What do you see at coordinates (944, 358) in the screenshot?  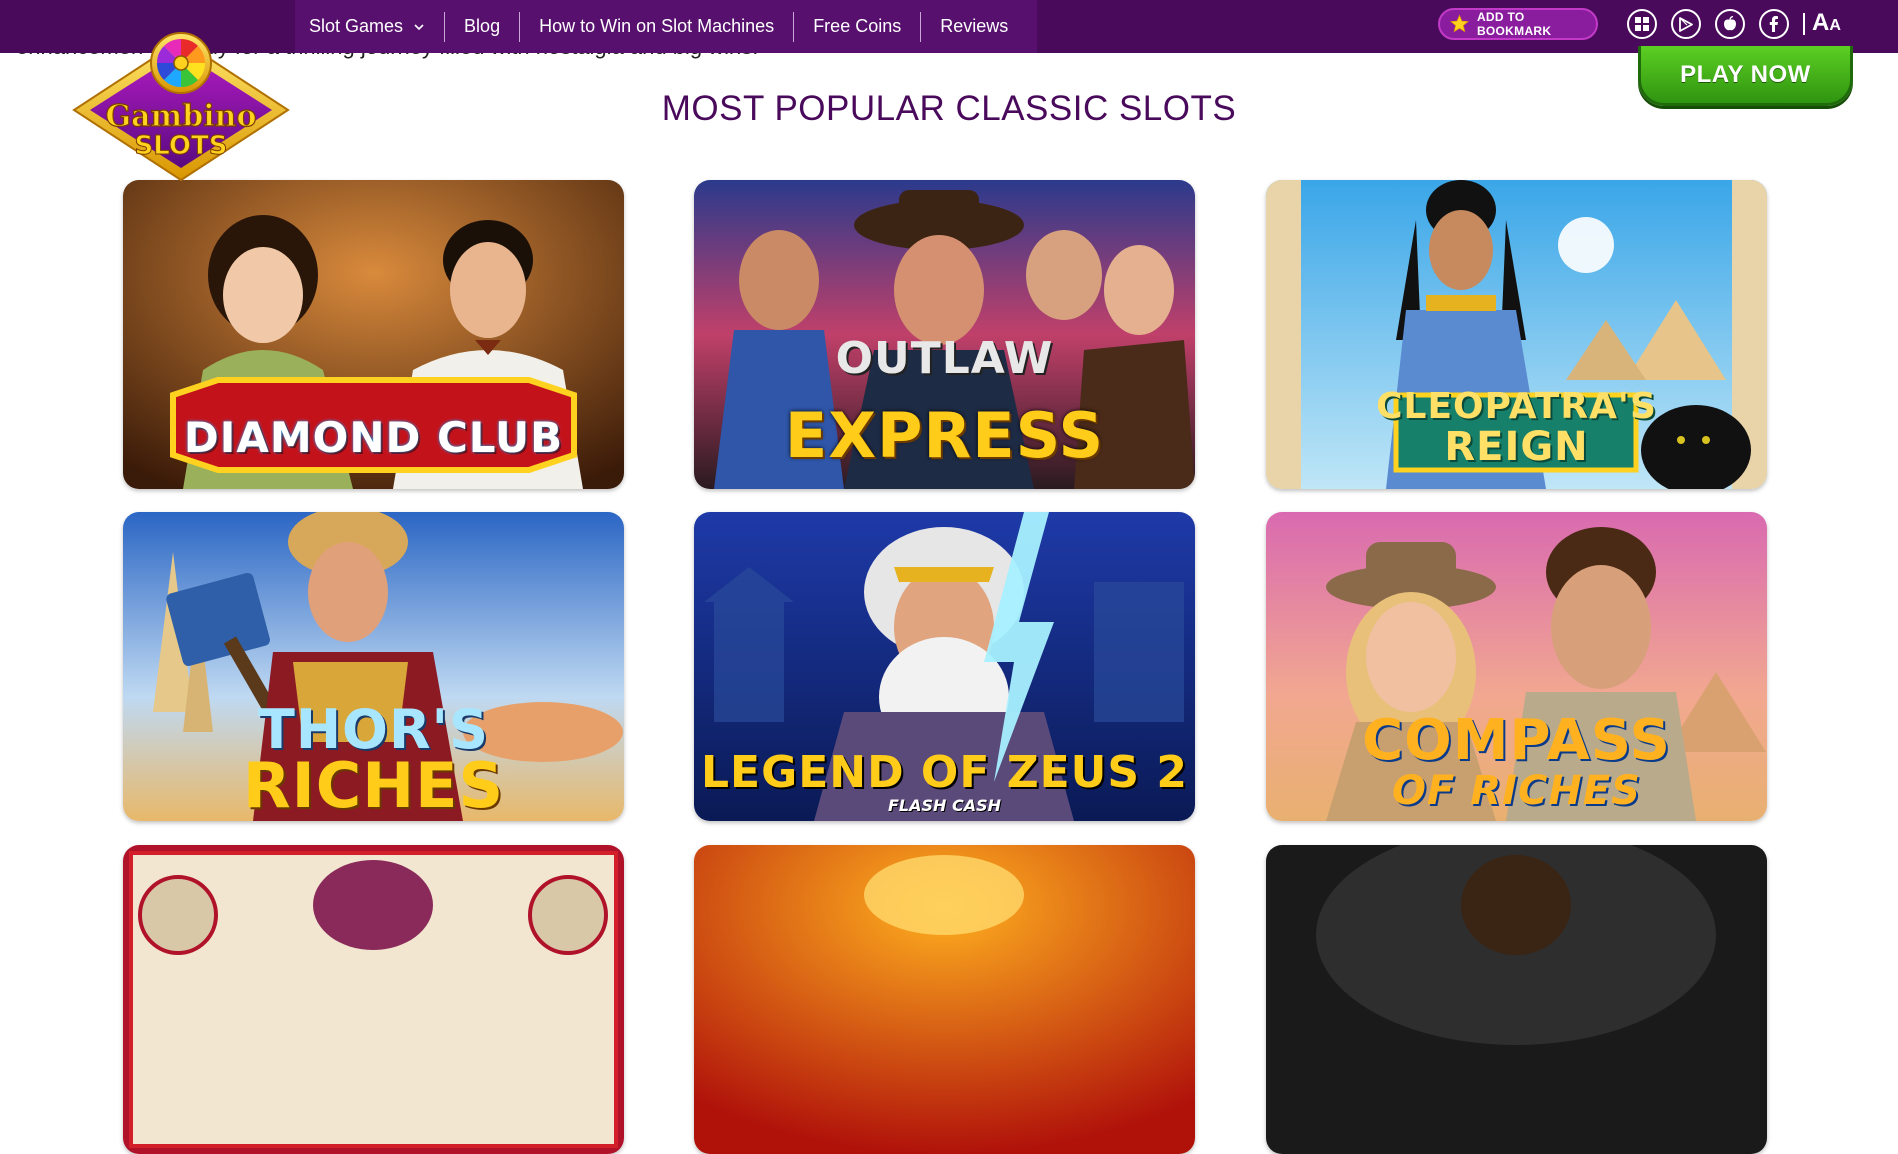 I see `game-title-outlaw: OUTLAW` at bounding box center [944, 358].